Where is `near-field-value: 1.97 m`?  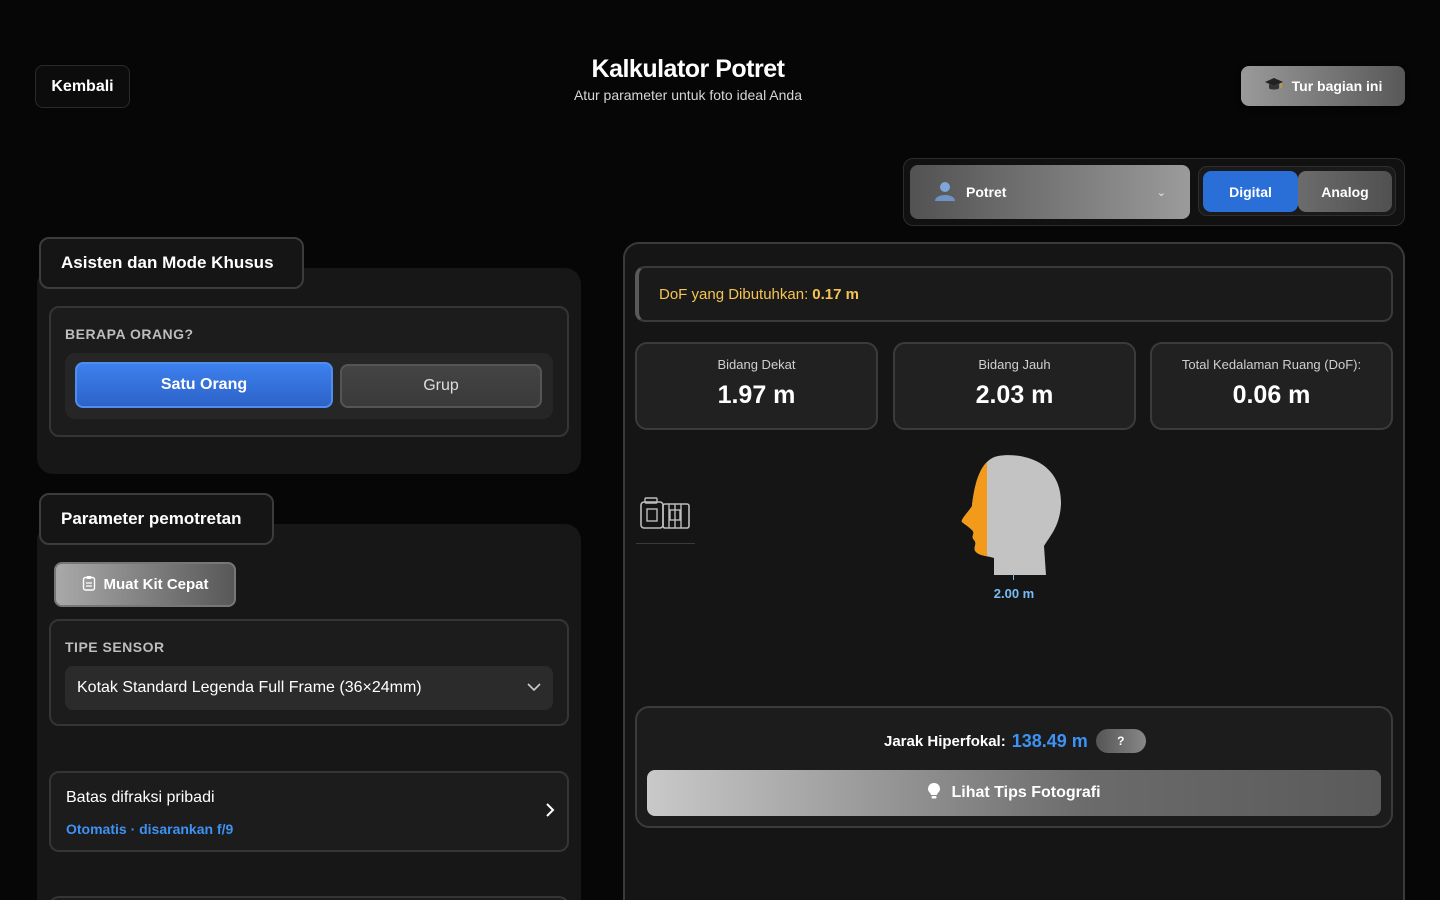 near-field-value: 1.97 m is located at coordinates (756, 395).